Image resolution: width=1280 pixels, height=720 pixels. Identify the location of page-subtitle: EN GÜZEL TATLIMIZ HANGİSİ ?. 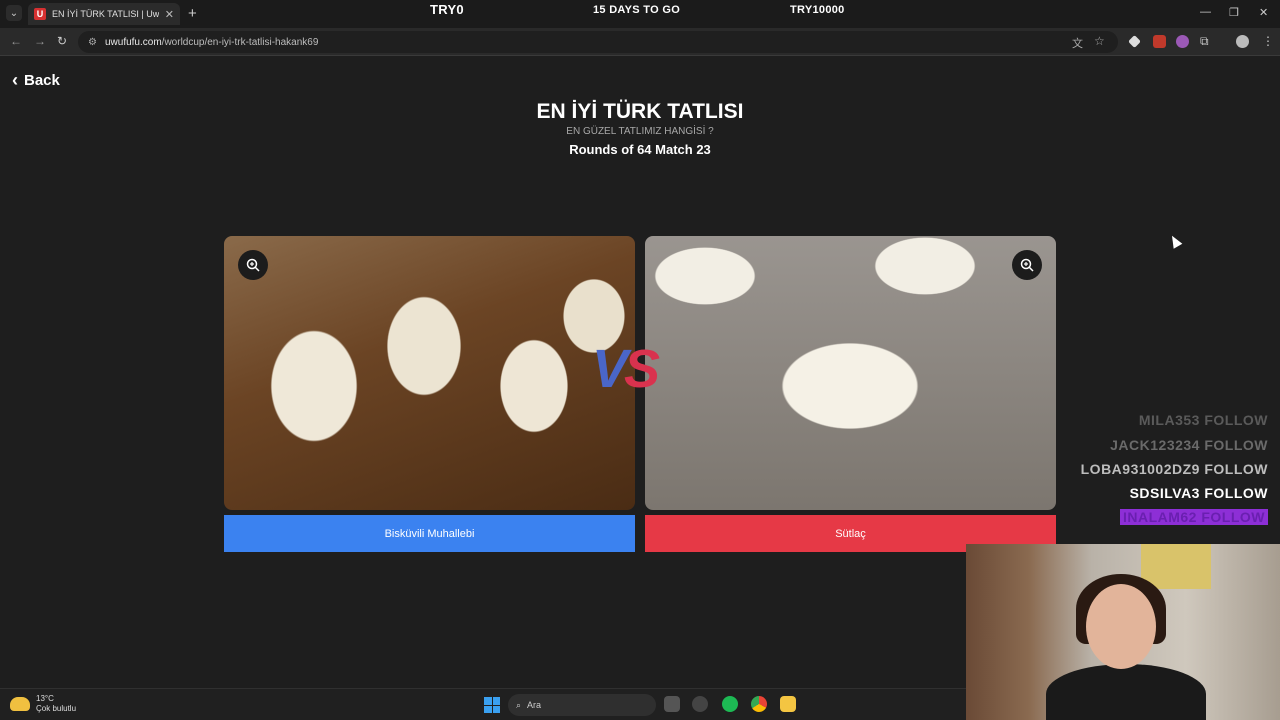
(640, 131).